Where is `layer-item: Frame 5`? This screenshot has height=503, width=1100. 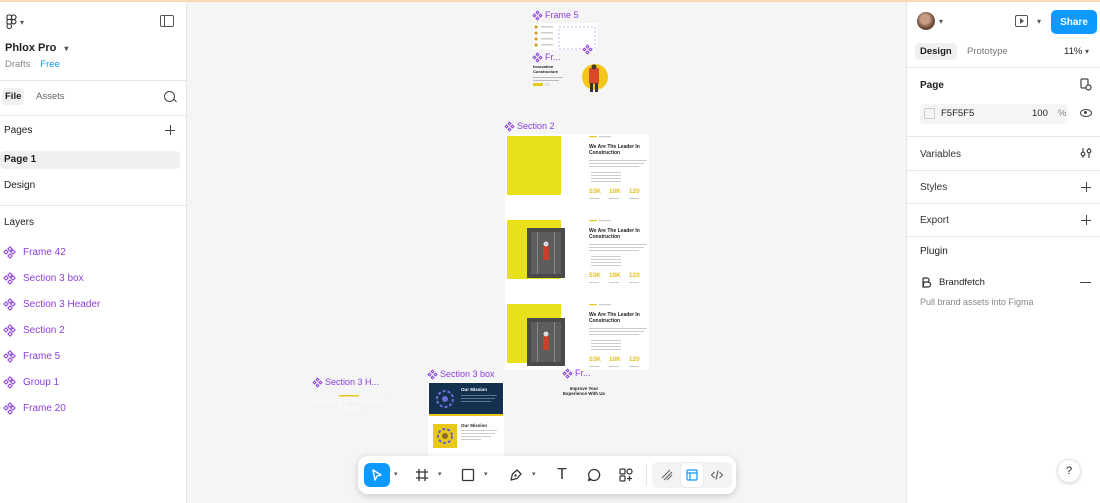 layer-item: Frame 5 is located at coordinates (32, 356).